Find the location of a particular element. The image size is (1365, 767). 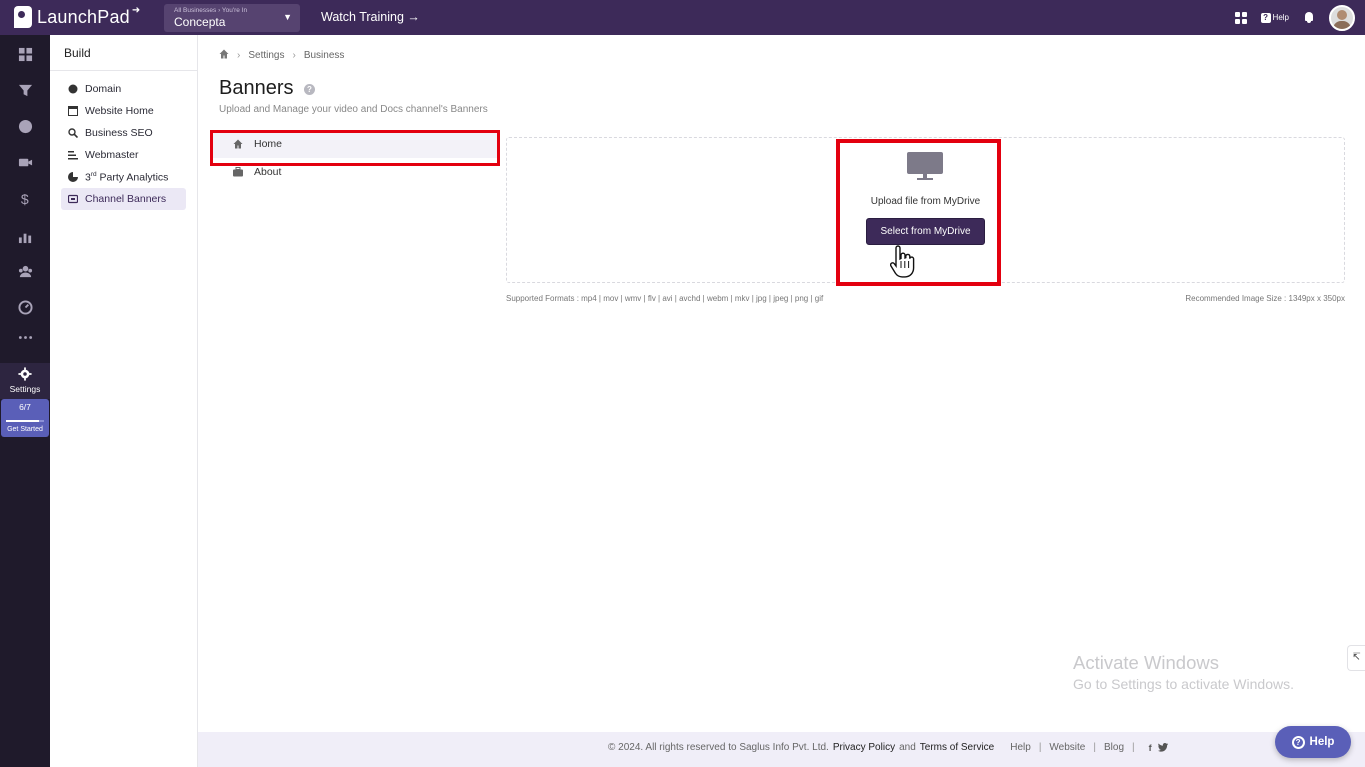

logo-icon is located at coordinates (23, 17).